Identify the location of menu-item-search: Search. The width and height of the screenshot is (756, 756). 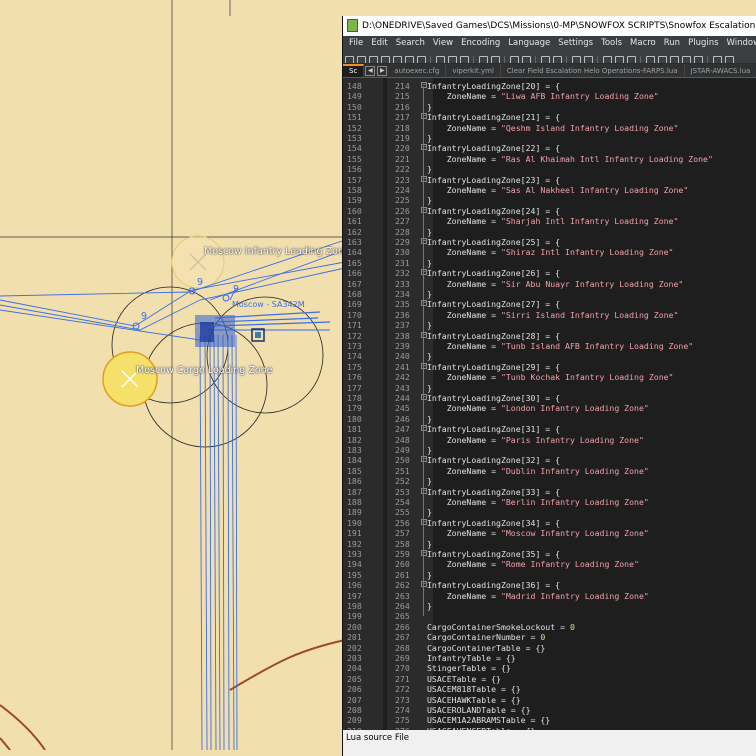
(410, 43).